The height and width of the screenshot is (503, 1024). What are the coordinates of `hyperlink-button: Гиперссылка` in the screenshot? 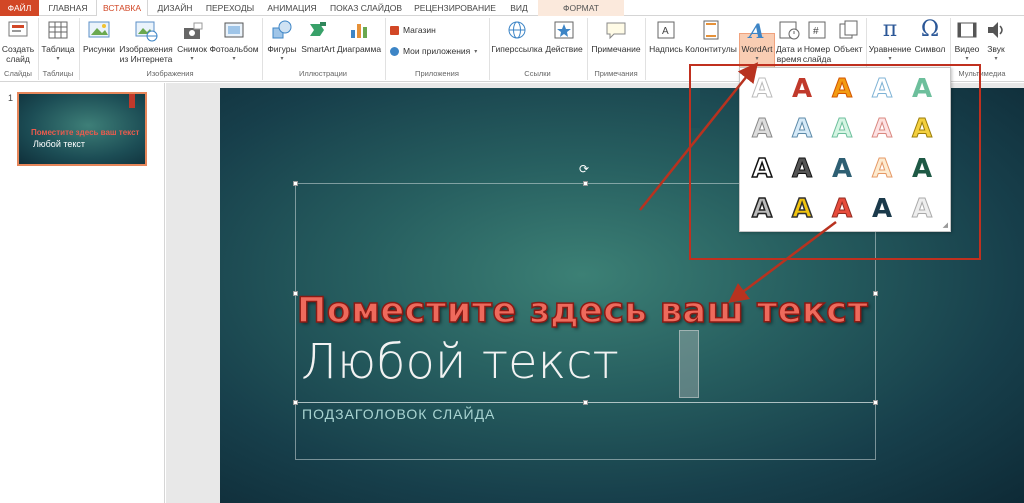 It's located at (517, 36).